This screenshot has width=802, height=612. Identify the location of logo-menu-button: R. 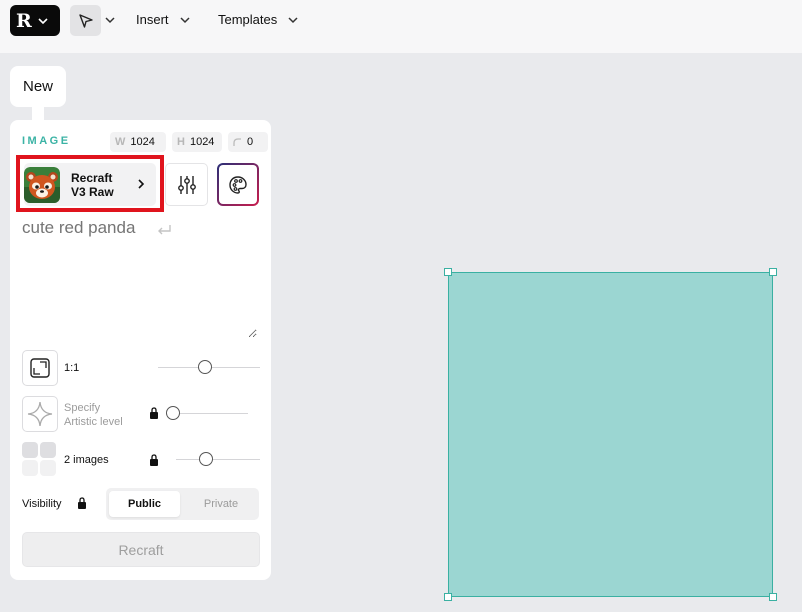
(35, 20).